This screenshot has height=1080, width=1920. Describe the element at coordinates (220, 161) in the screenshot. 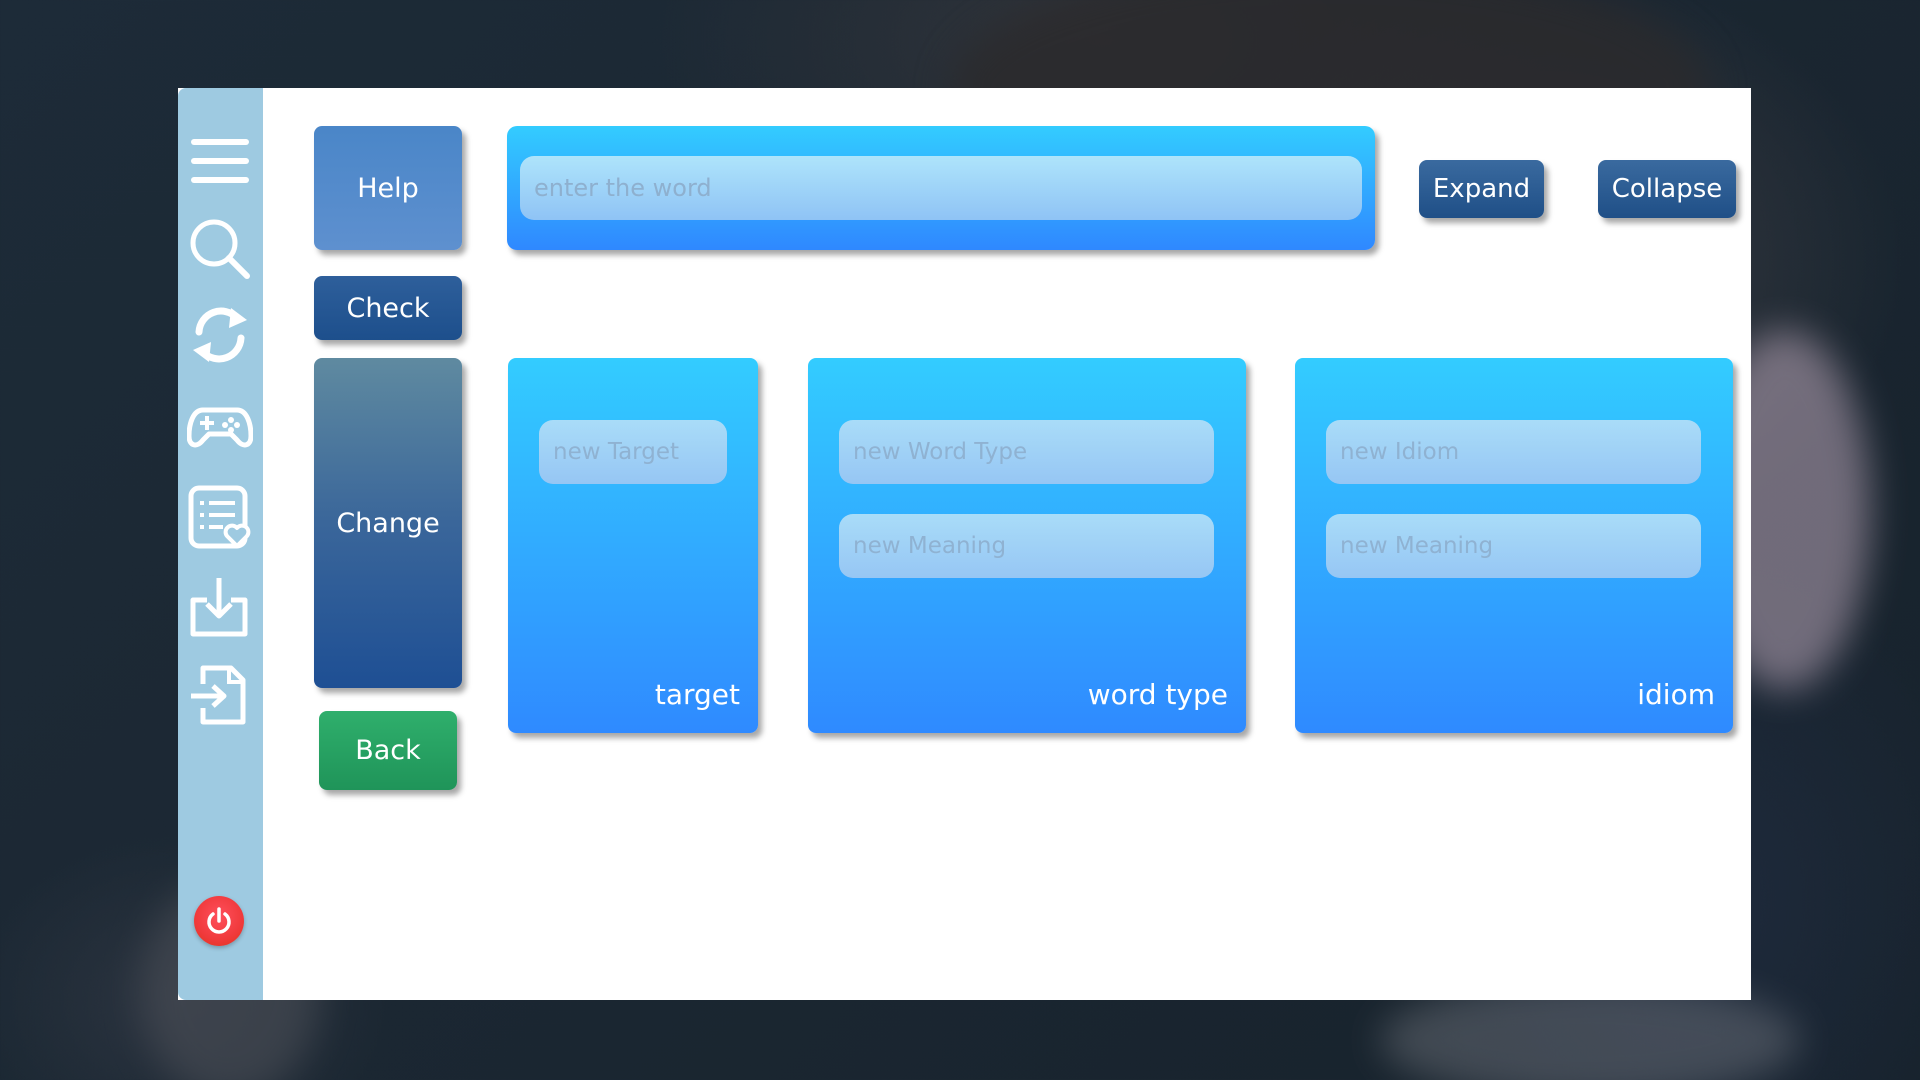

I see `menu-icon` at that location.